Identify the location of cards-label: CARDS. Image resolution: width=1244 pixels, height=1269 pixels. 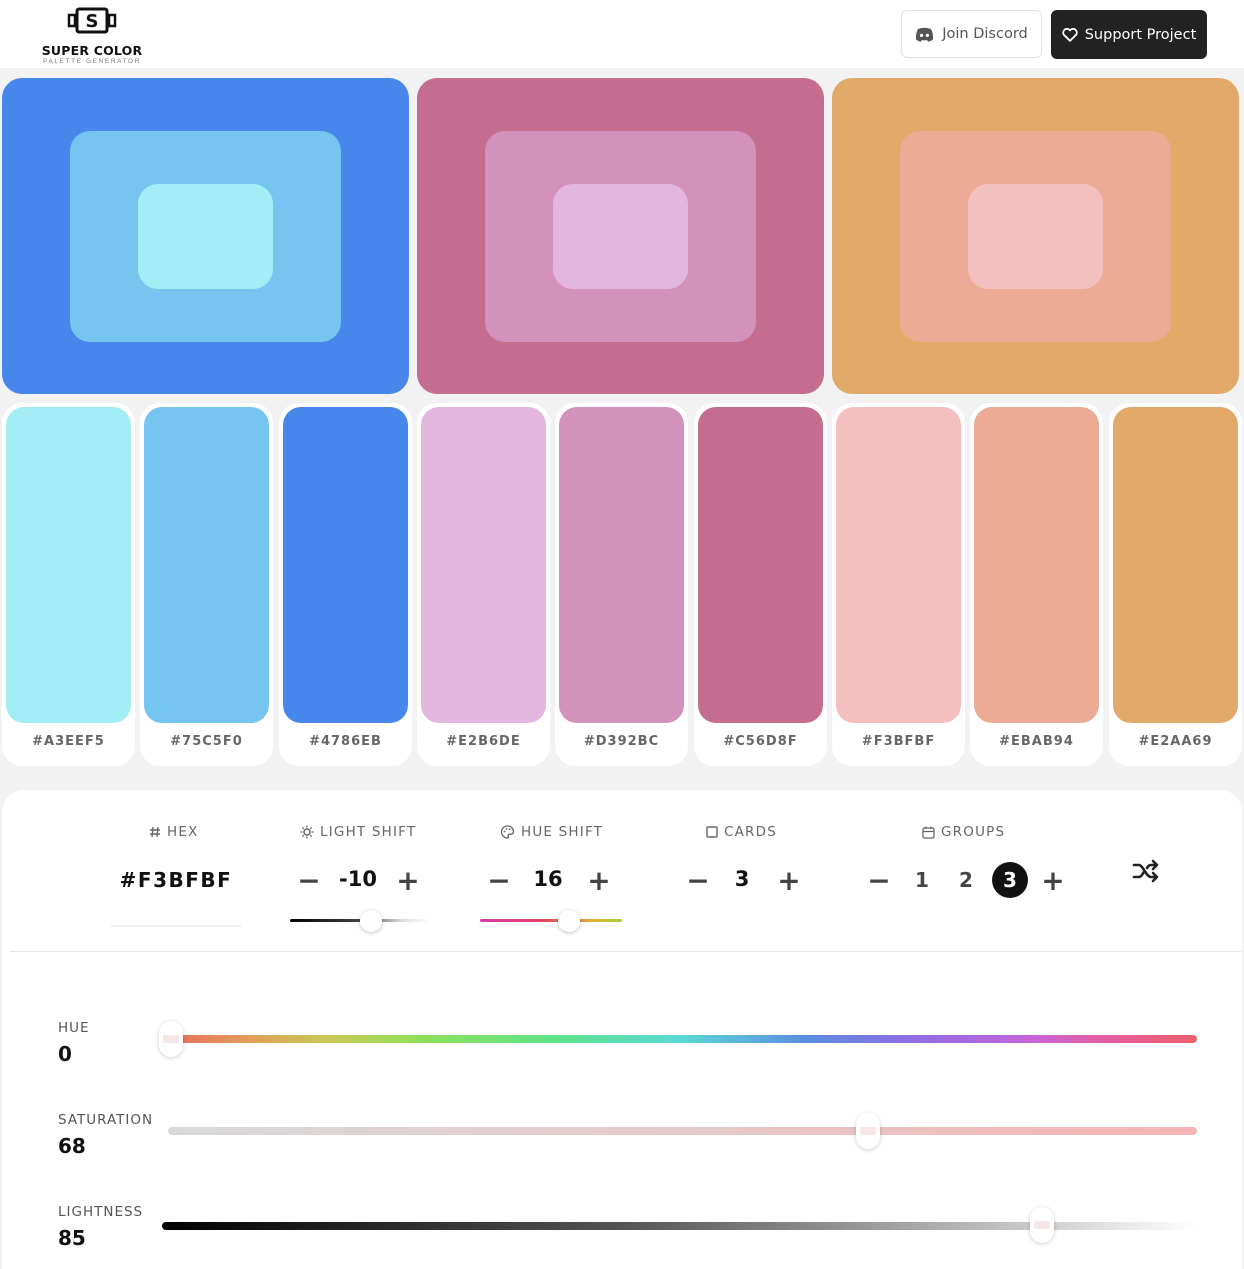
(741, 832).